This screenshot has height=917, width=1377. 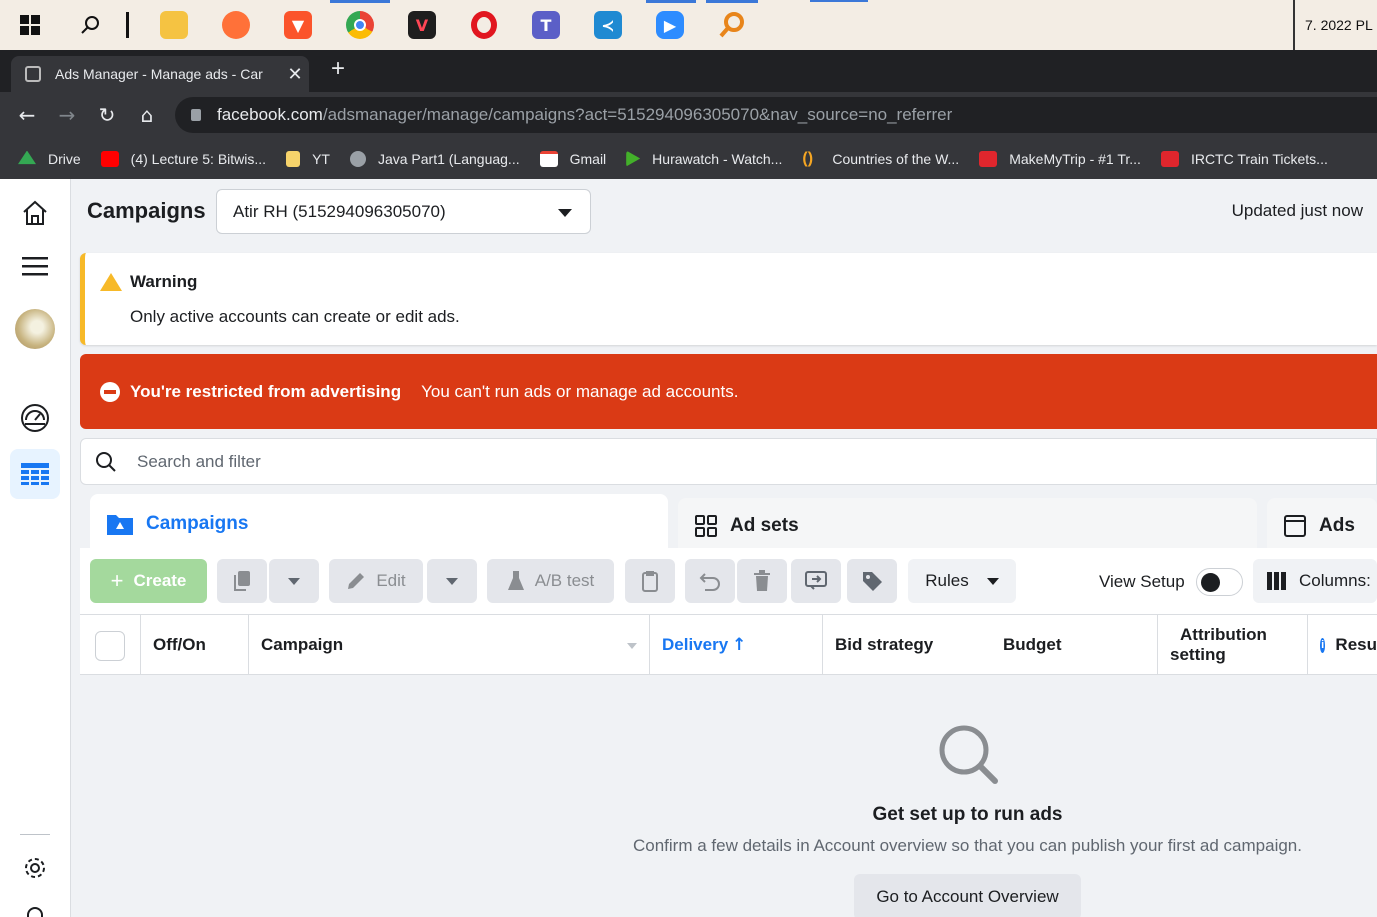 I want to click on vscode-icon: ≺, so click(x=608, y=25).